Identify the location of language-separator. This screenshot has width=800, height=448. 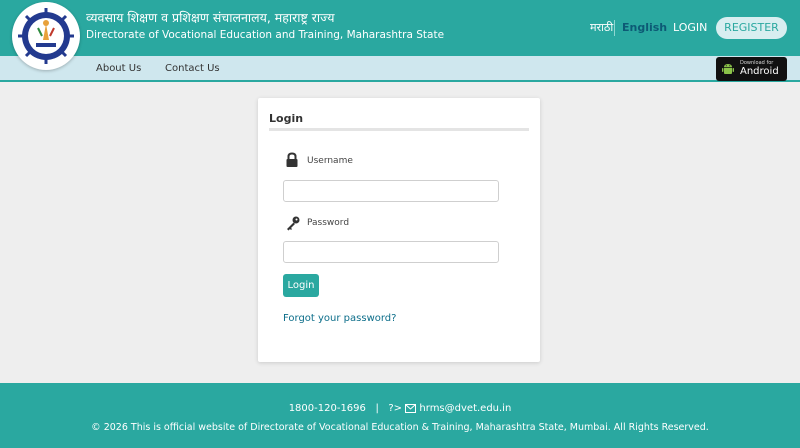
(614, 28).